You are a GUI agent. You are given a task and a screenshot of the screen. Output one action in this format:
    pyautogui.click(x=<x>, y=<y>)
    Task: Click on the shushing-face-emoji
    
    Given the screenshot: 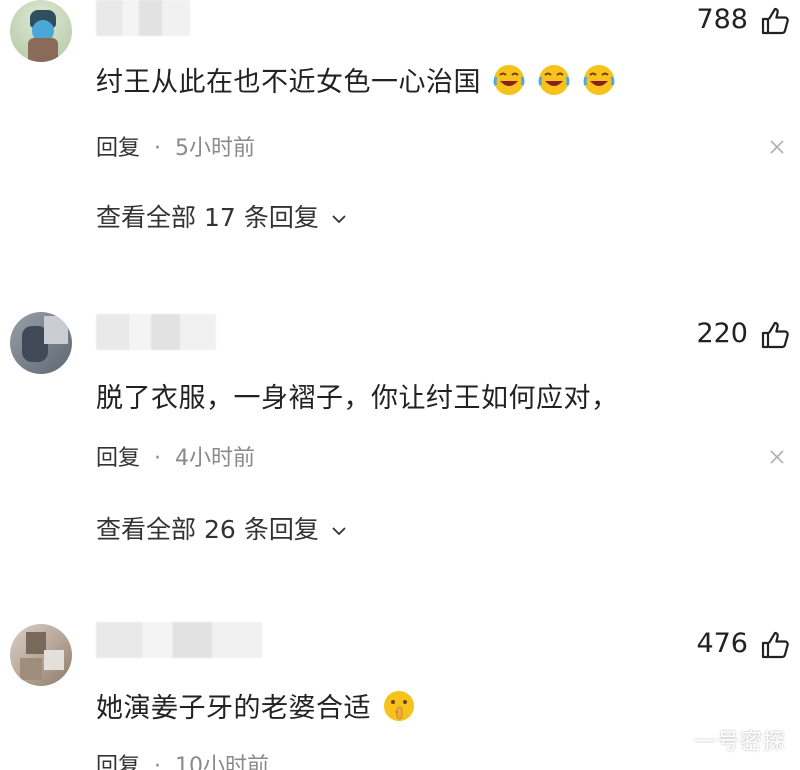 What is the action you would take?
    pyautogui.click(x=399, y=706)
    